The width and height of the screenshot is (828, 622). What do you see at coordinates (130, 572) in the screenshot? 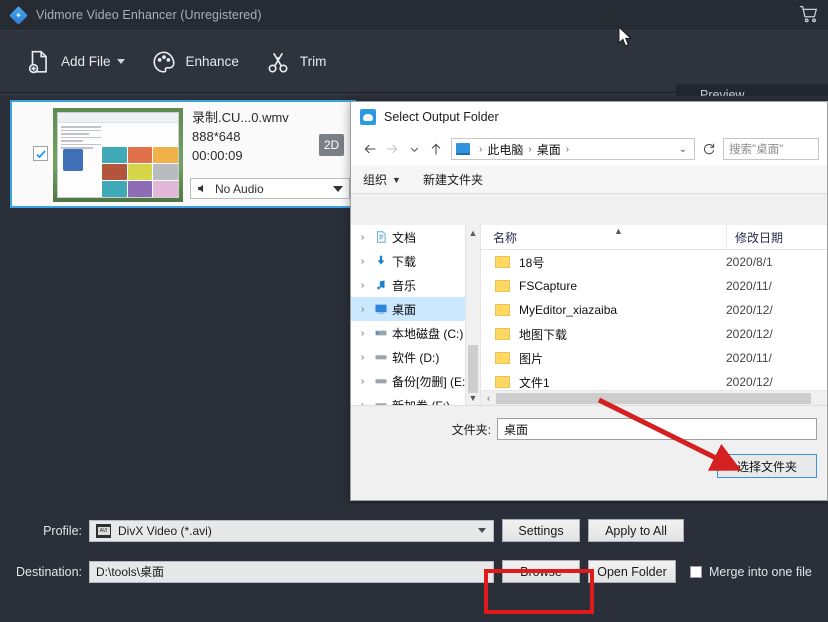
I see `destination-value: D:\tools\桌面` at bounding box center [130, 572].